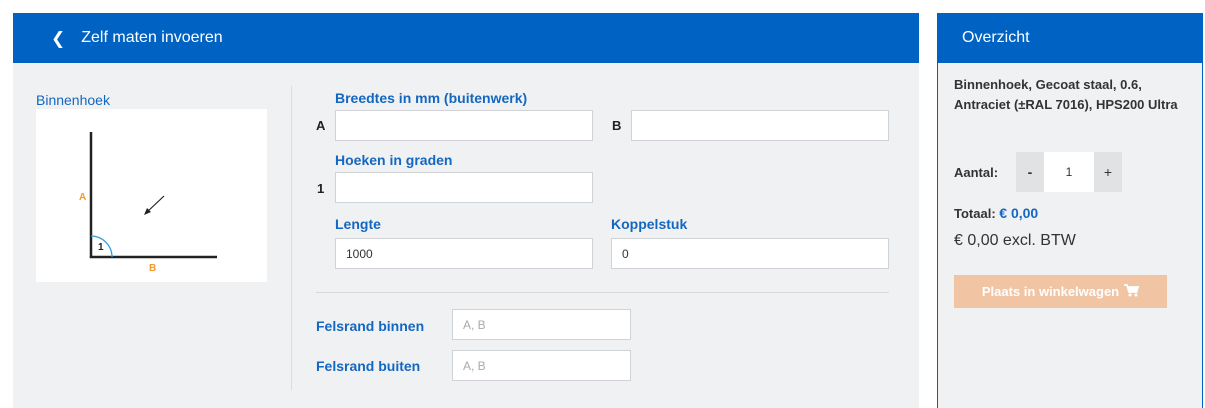  I want to click on side-a-label: A, so click(82, 197).